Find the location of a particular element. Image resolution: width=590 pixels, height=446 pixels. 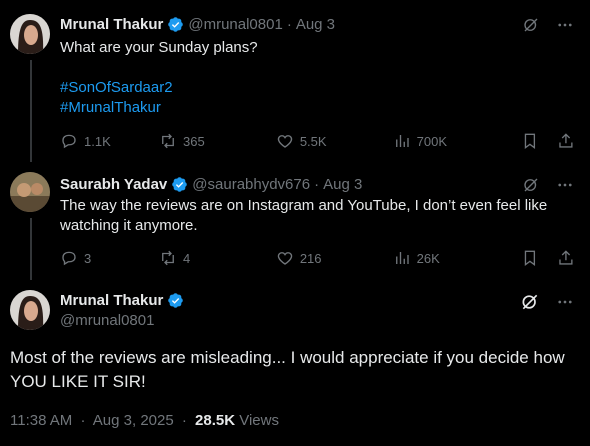

tweet-actions: 1.1K 365 5.5K 700K is located at coordinates (317, 141).